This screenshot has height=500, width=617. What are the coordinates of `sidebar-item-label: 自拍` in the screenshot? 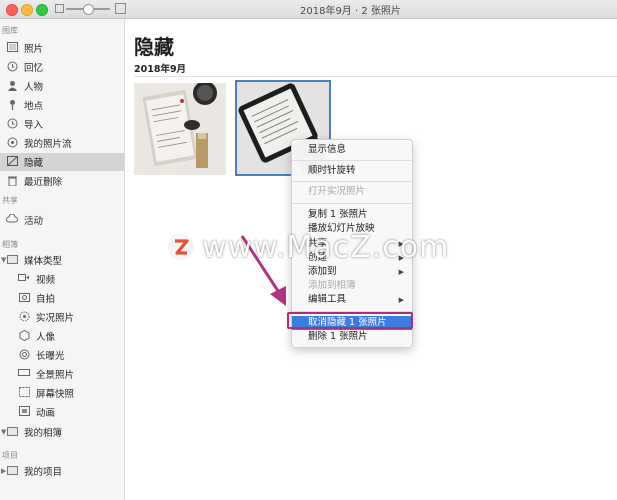 It's located at (46, 299).